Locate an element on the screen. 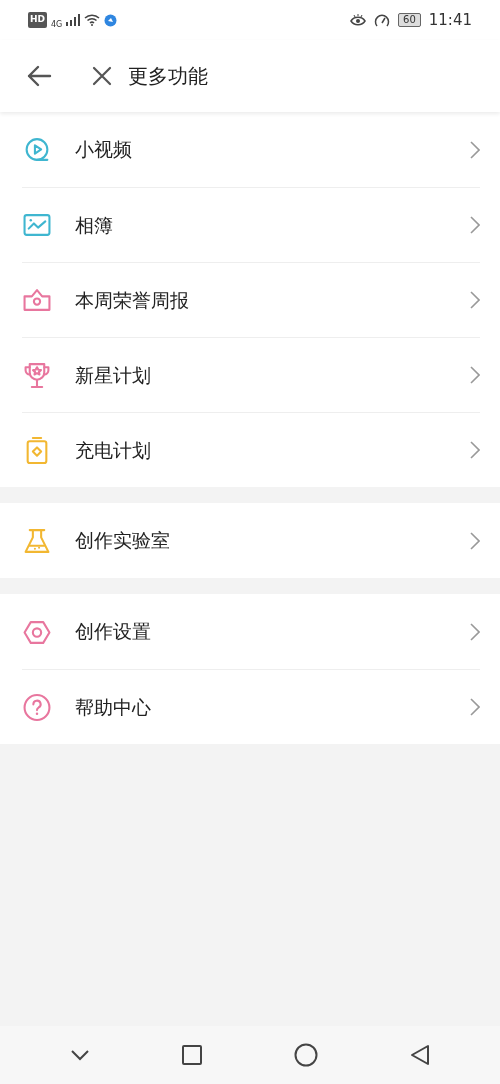 Image resolution: width=500 pixels, height=1084 pixels. menu-item: 相簿 is located at coordinates (250, 224).